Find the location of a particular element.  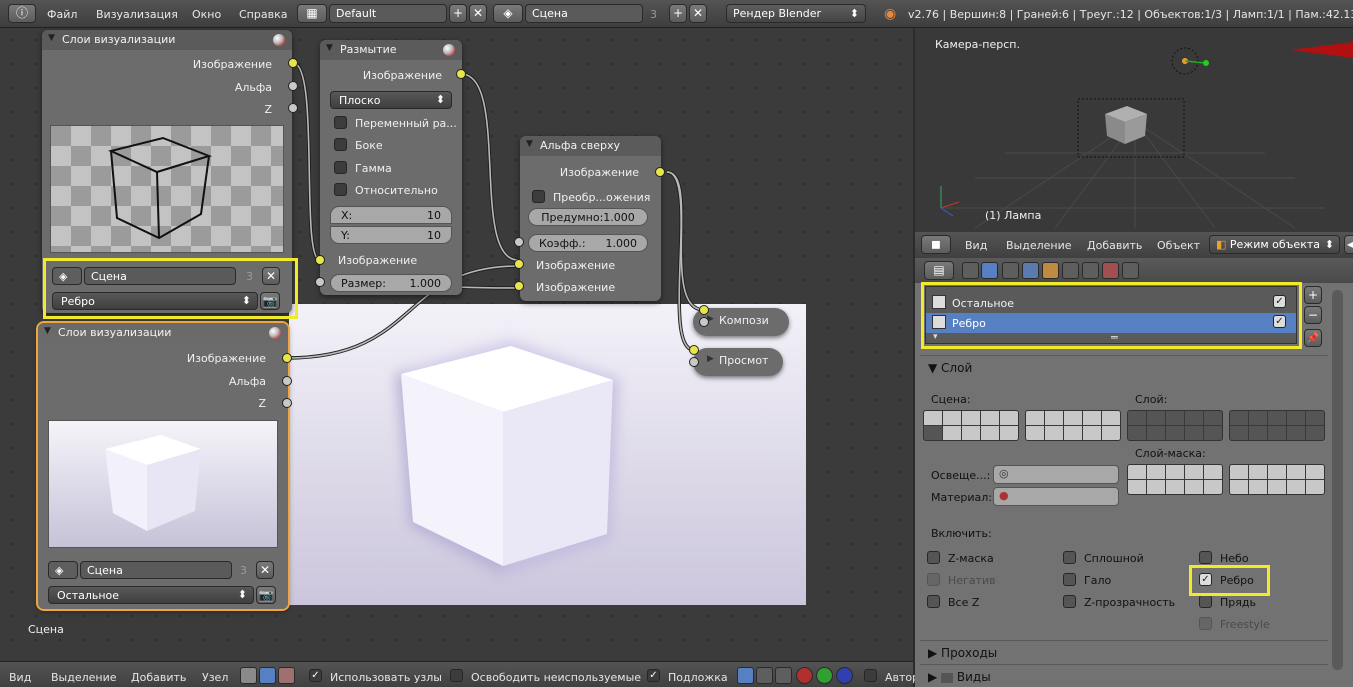

filter-type-select: Плоско ⬍ is located at coordinates (391, 100).